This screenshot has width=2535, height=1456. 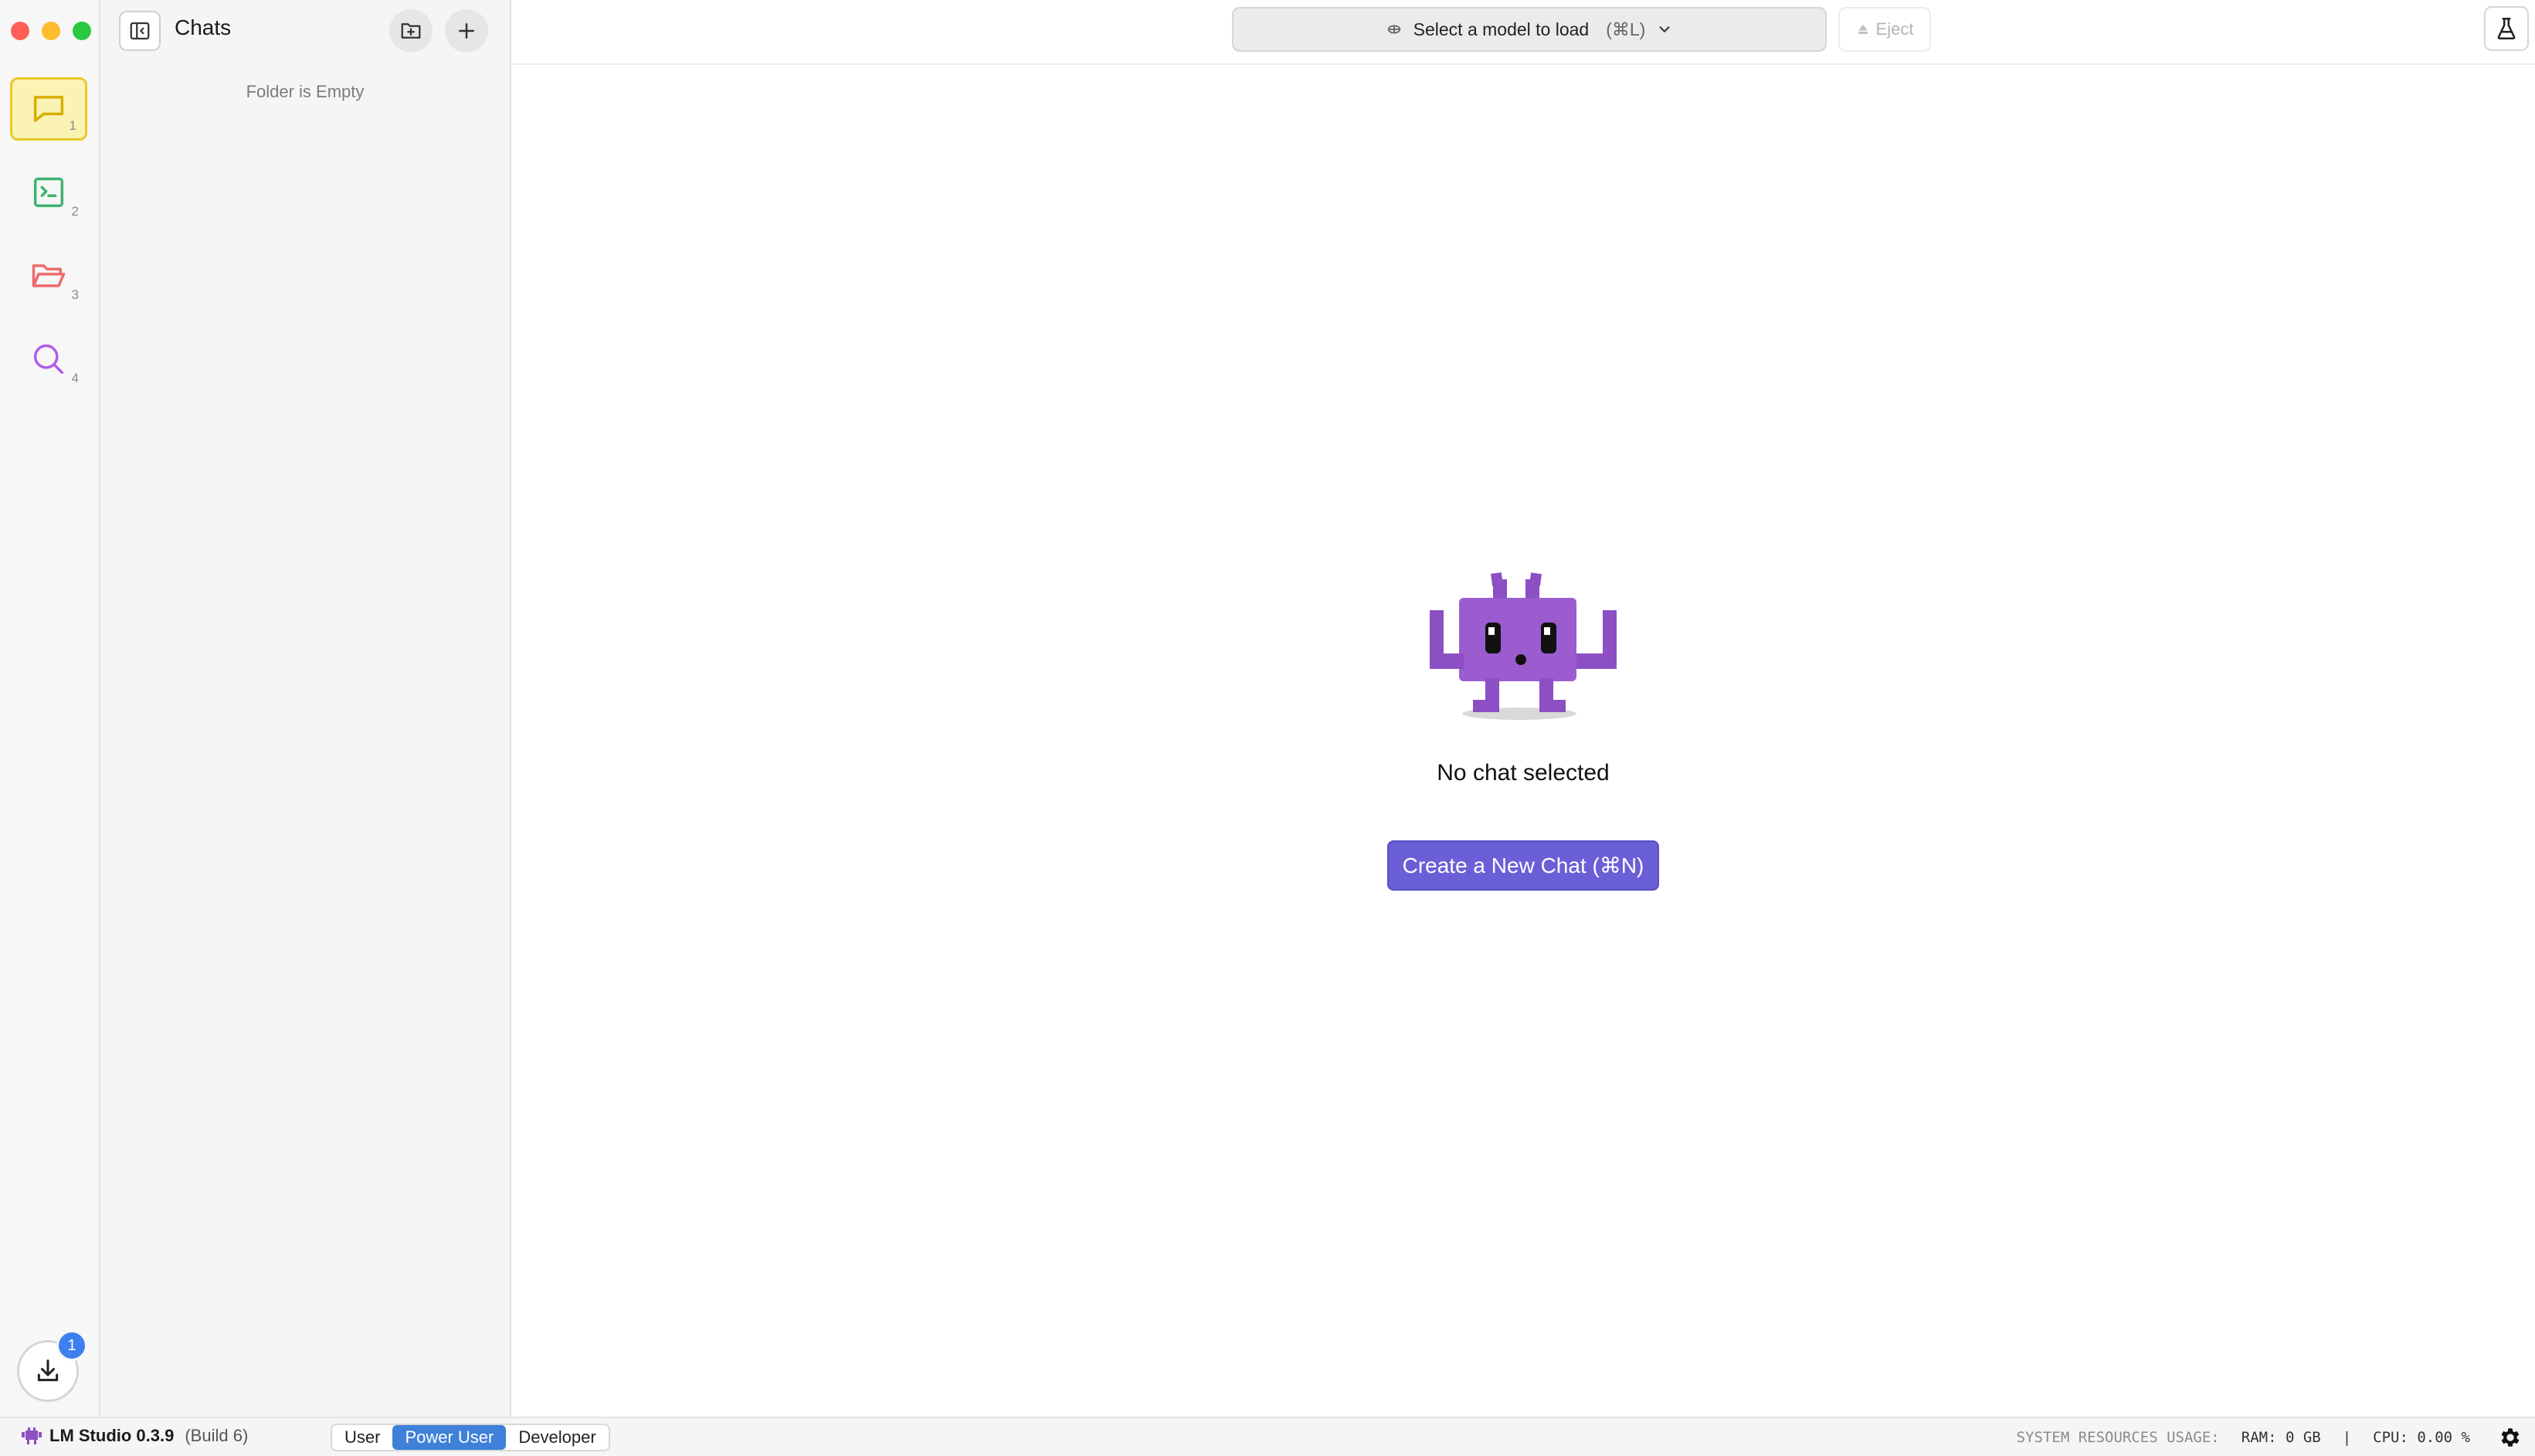 I want to click on settings-gear-icon, so click(x=2510, y=1438).